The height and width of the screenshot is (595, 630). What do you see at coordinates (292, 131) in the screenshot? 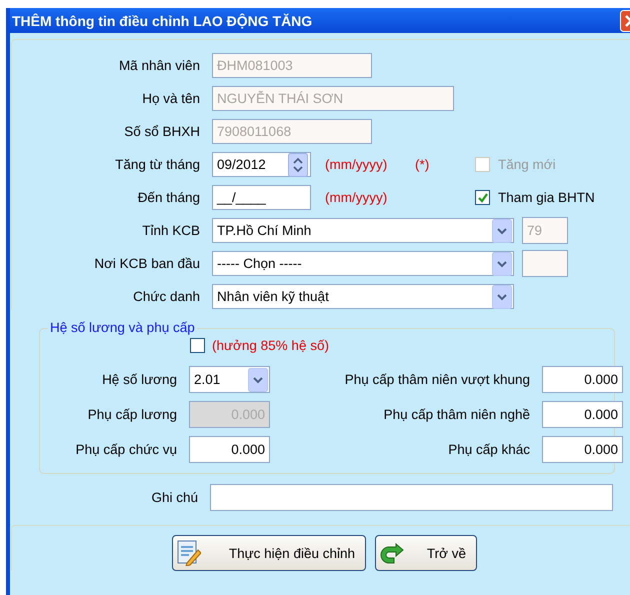
I see `readonly-field: 7908011068` at bounding box center [292, 131].